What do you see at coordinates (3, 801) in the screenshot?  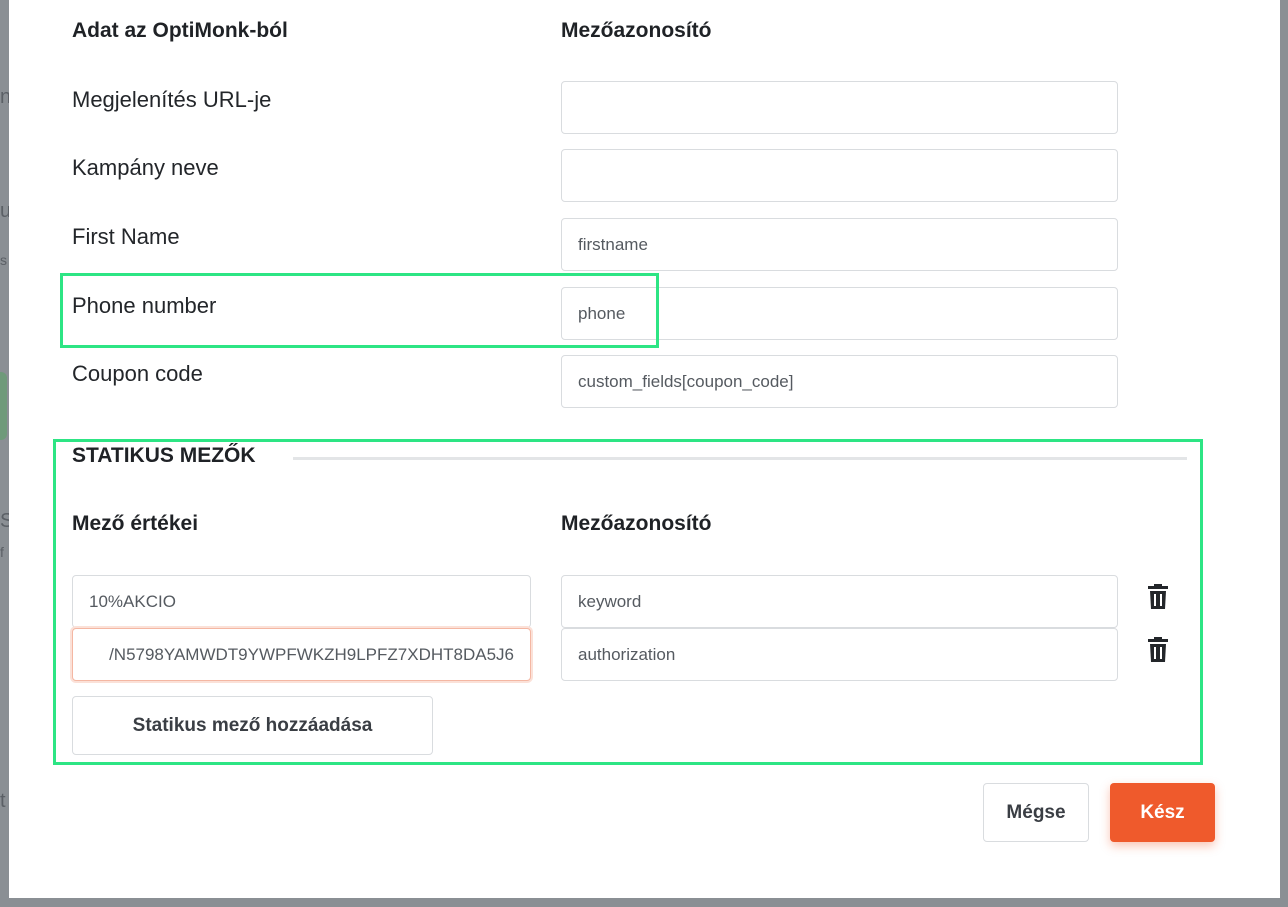 I see `backdrop-text: t` at bounding box center [3, 801].